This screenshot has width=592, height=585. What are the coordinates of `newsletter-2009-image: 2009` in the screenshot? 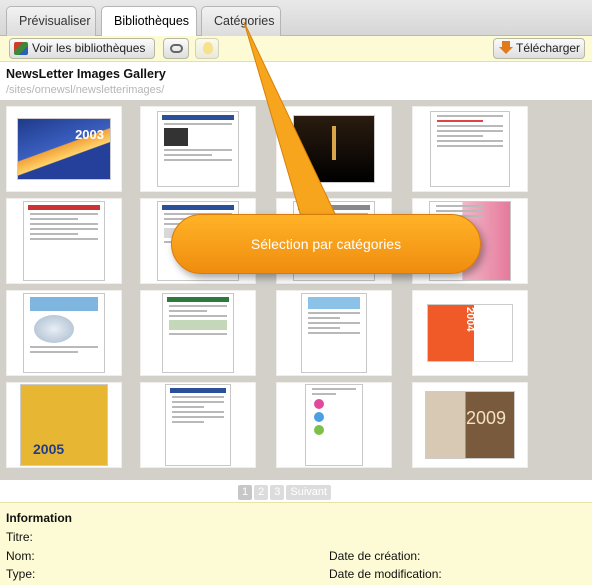 It's located at (470, 425).